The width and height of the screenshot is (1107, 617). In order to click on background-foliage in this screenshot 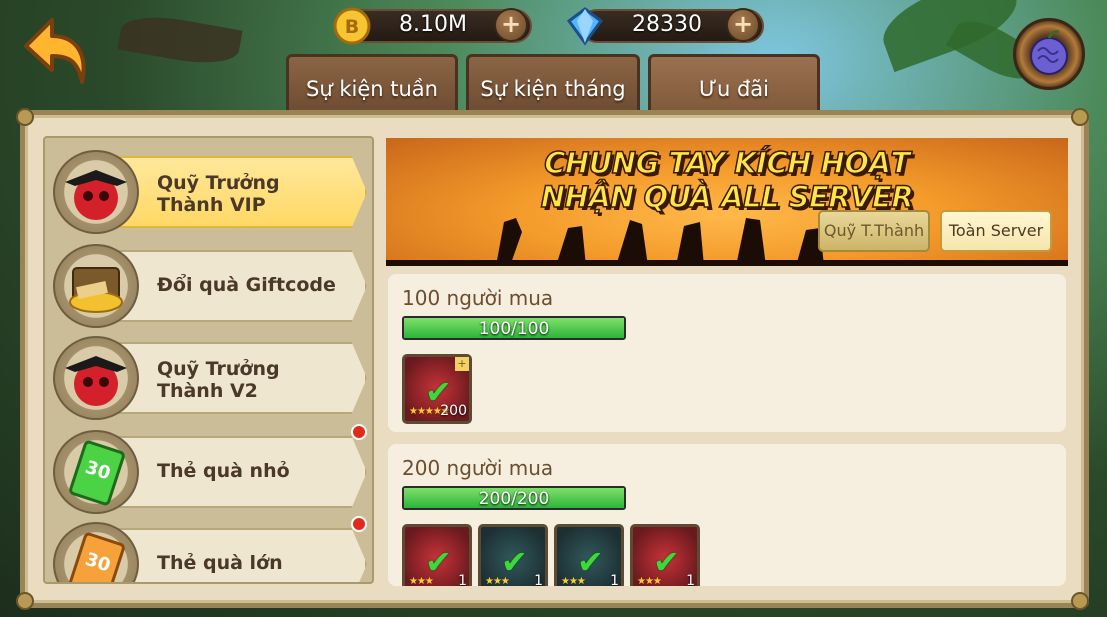, I will do `click(180, 40)`.